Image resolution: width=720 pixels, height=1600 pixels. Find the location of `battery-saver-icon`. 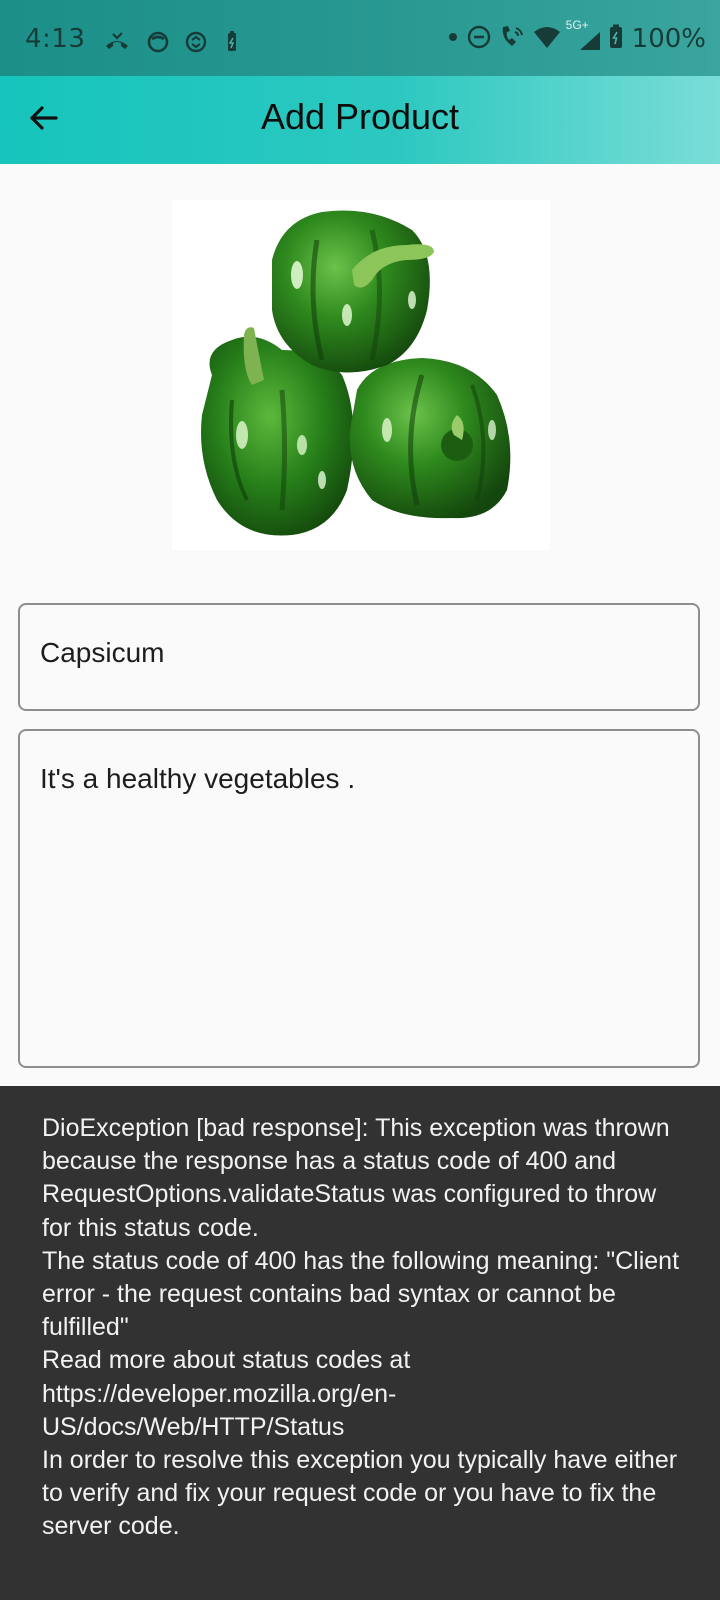

battery-saver-icon is located at coordinates (236, 42).